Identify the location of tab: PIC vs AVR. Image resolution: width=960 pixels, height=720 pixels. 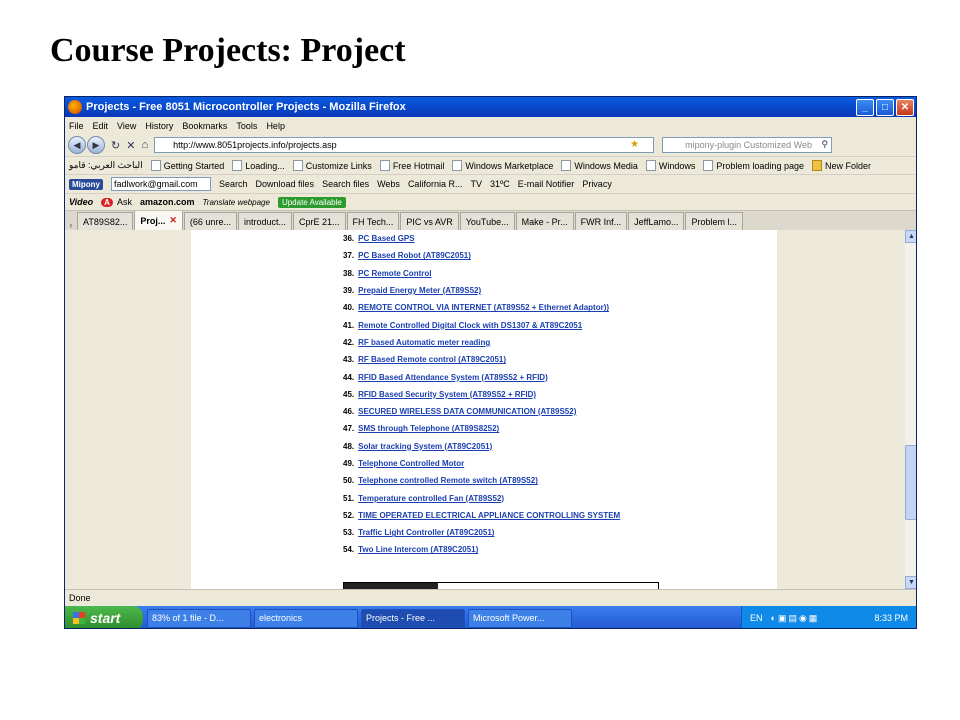
(429, 221).